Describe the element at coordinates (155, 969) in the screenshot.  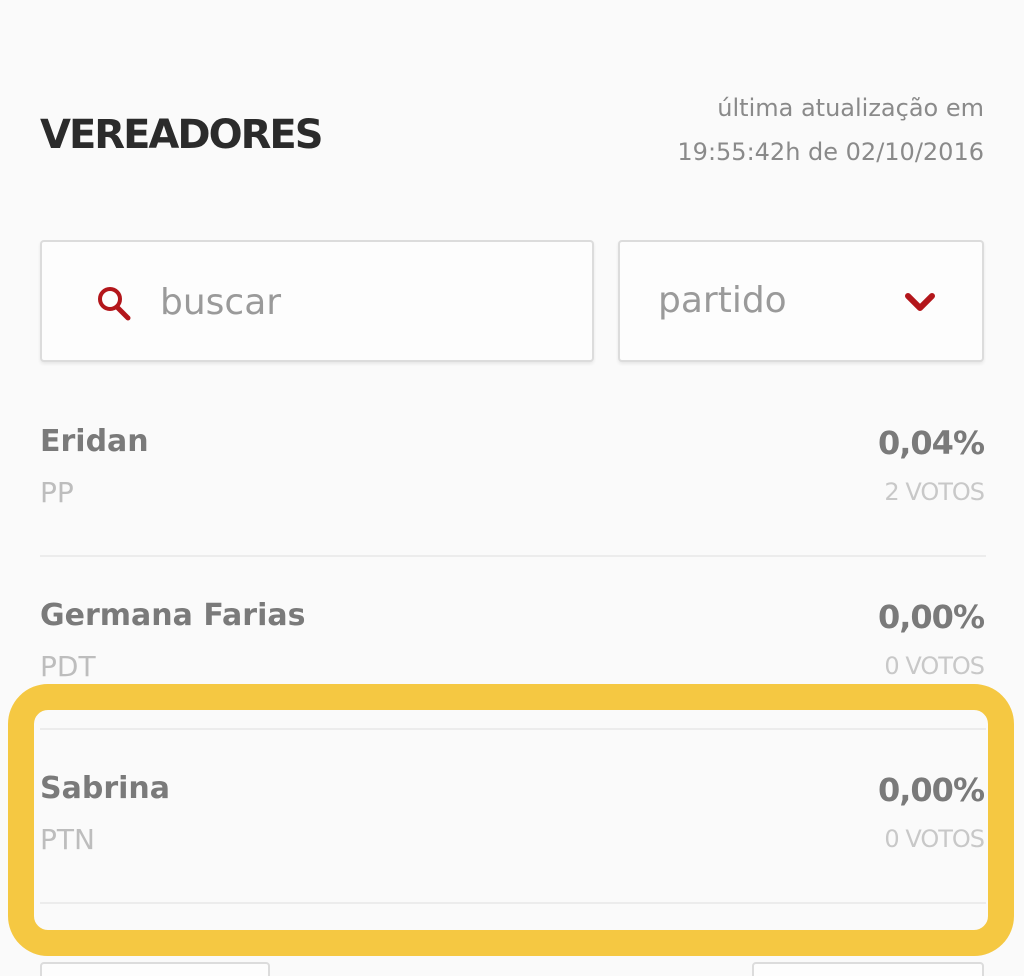
I see `pagination-previous-button` at that location.